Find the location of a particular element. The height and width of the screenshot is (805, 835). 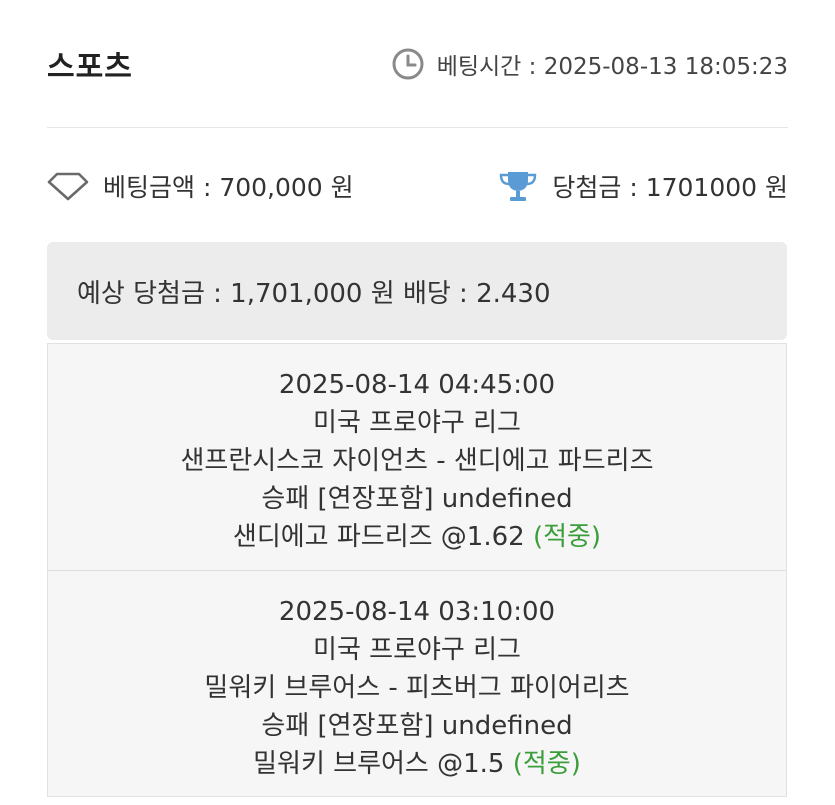

expected-winnings-panel: 예상 당첨금 : 1,701,000 원 배당 : 2.430 is located at coordinates (417, 291).